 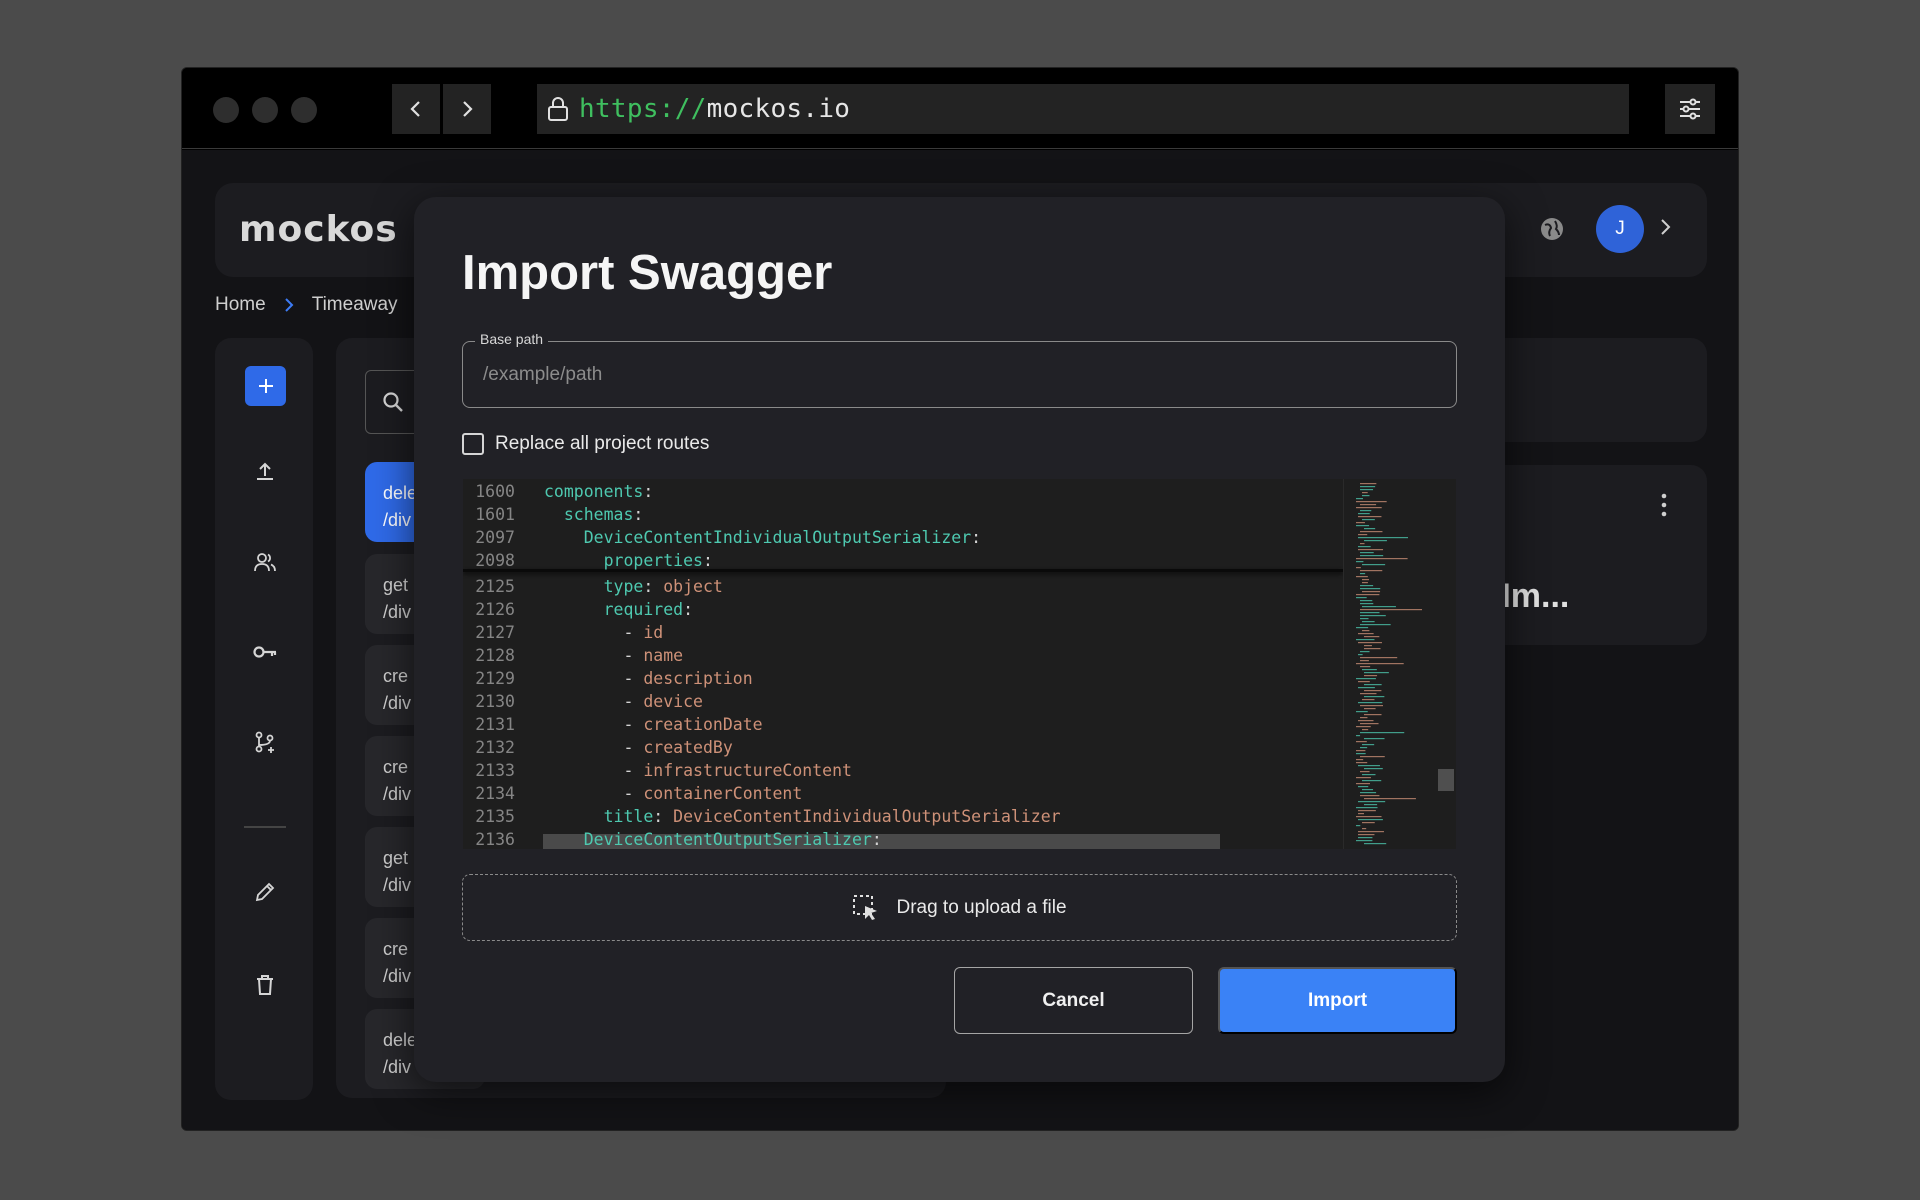 What do you see at coordinates (495, 678) in the screenshot?
I see `line-number: 2129` at bounding box center [495, 678].